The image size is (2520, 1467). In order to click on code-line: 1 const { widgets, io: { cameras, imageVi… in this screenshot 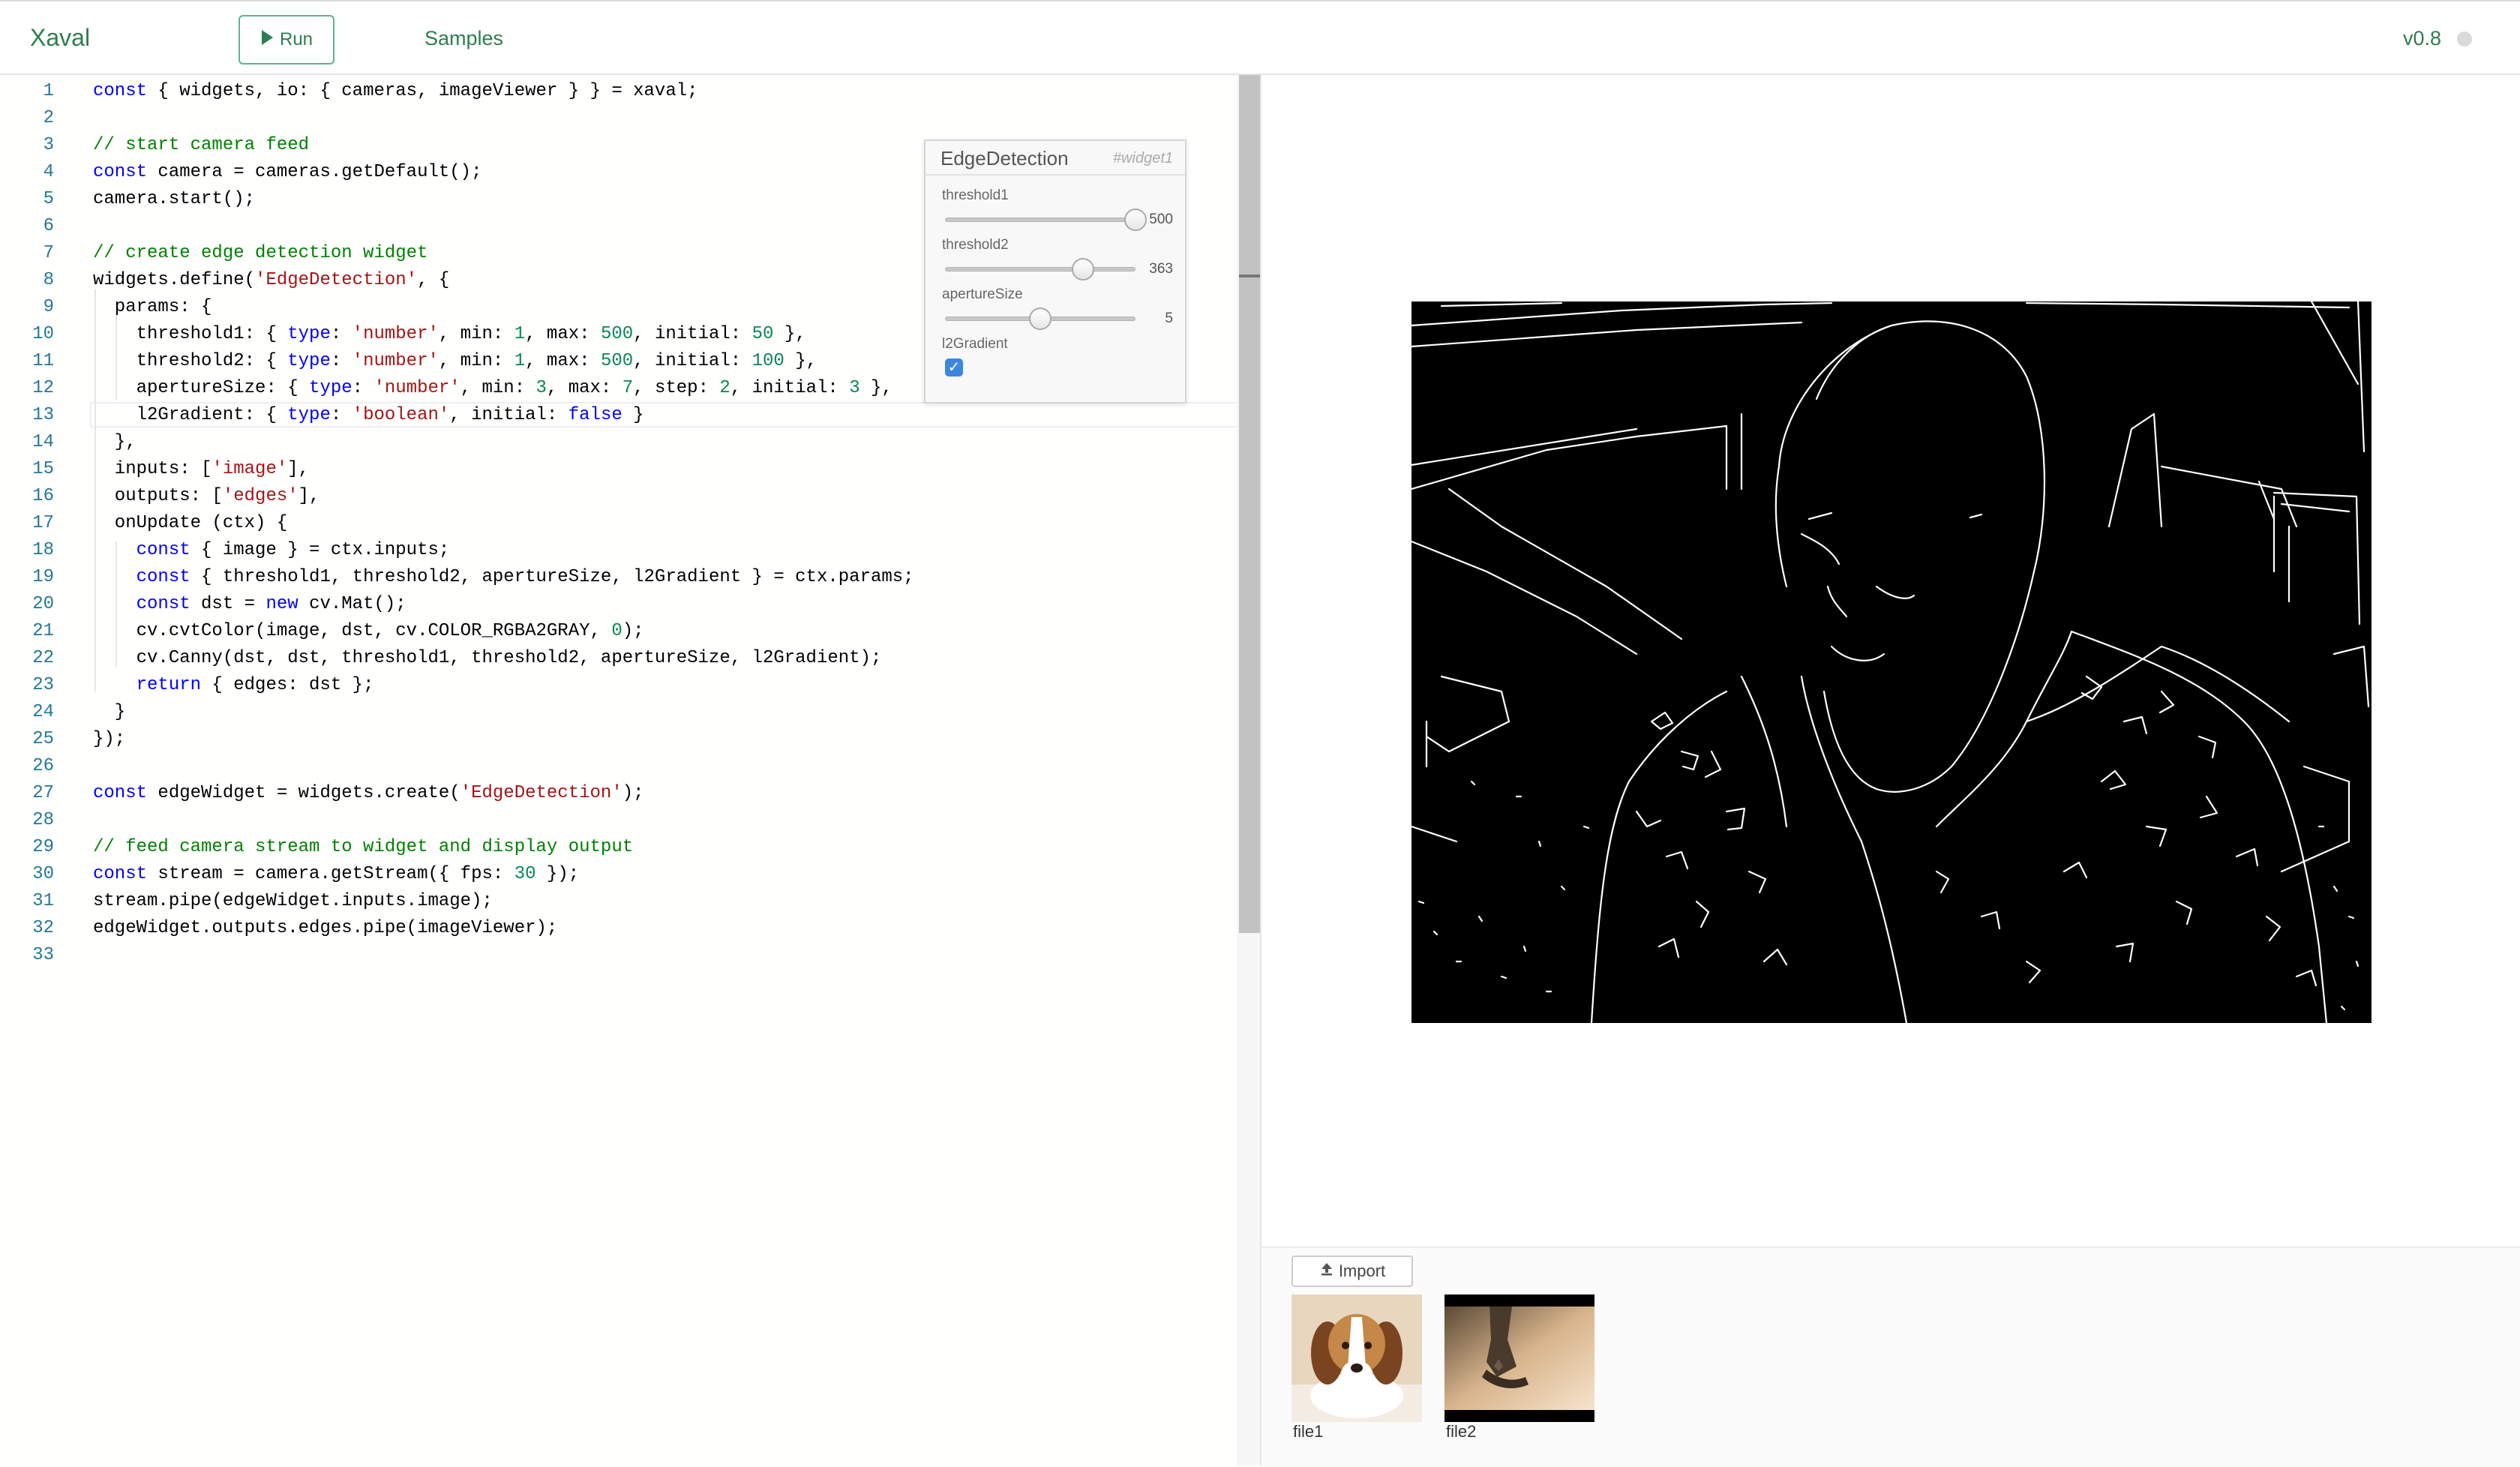, I will do `click(619, 91)`.